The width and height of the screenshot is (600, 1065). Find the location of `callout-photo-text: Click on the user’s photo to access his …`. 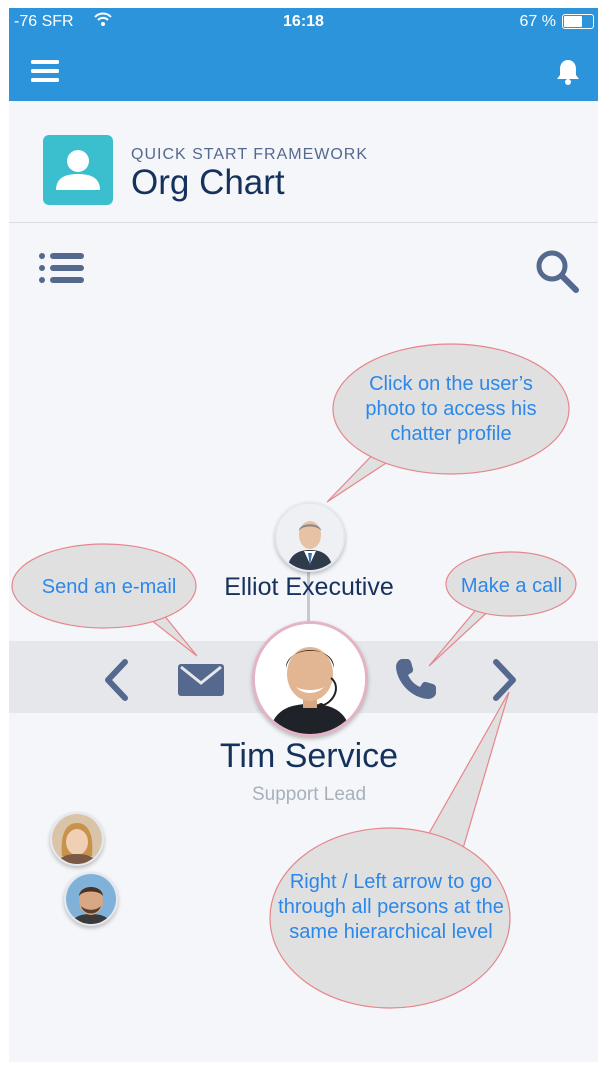

callout-photo-text: Click on the user’s photo to access his … is located at coordinates (451, 409).